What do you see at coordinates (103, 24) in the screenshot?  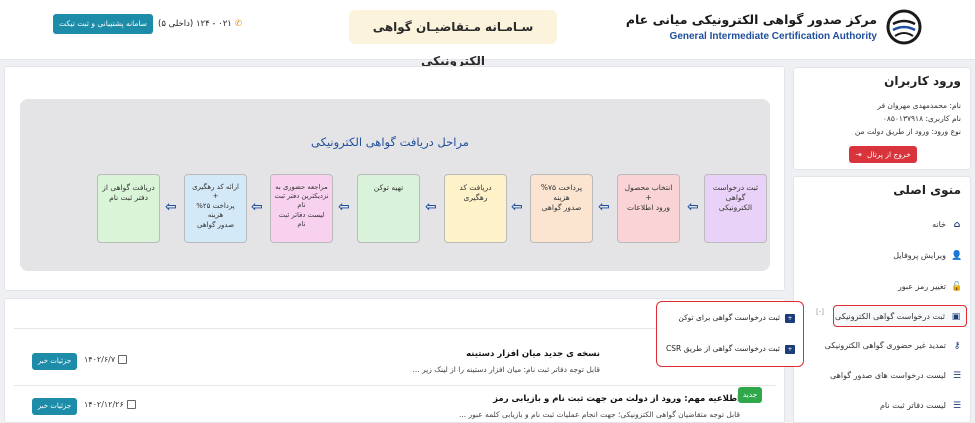 I see `support-ticket-button: سامانه پشتیبانی و ثبت تیکت` at bounding box center [103, 24].